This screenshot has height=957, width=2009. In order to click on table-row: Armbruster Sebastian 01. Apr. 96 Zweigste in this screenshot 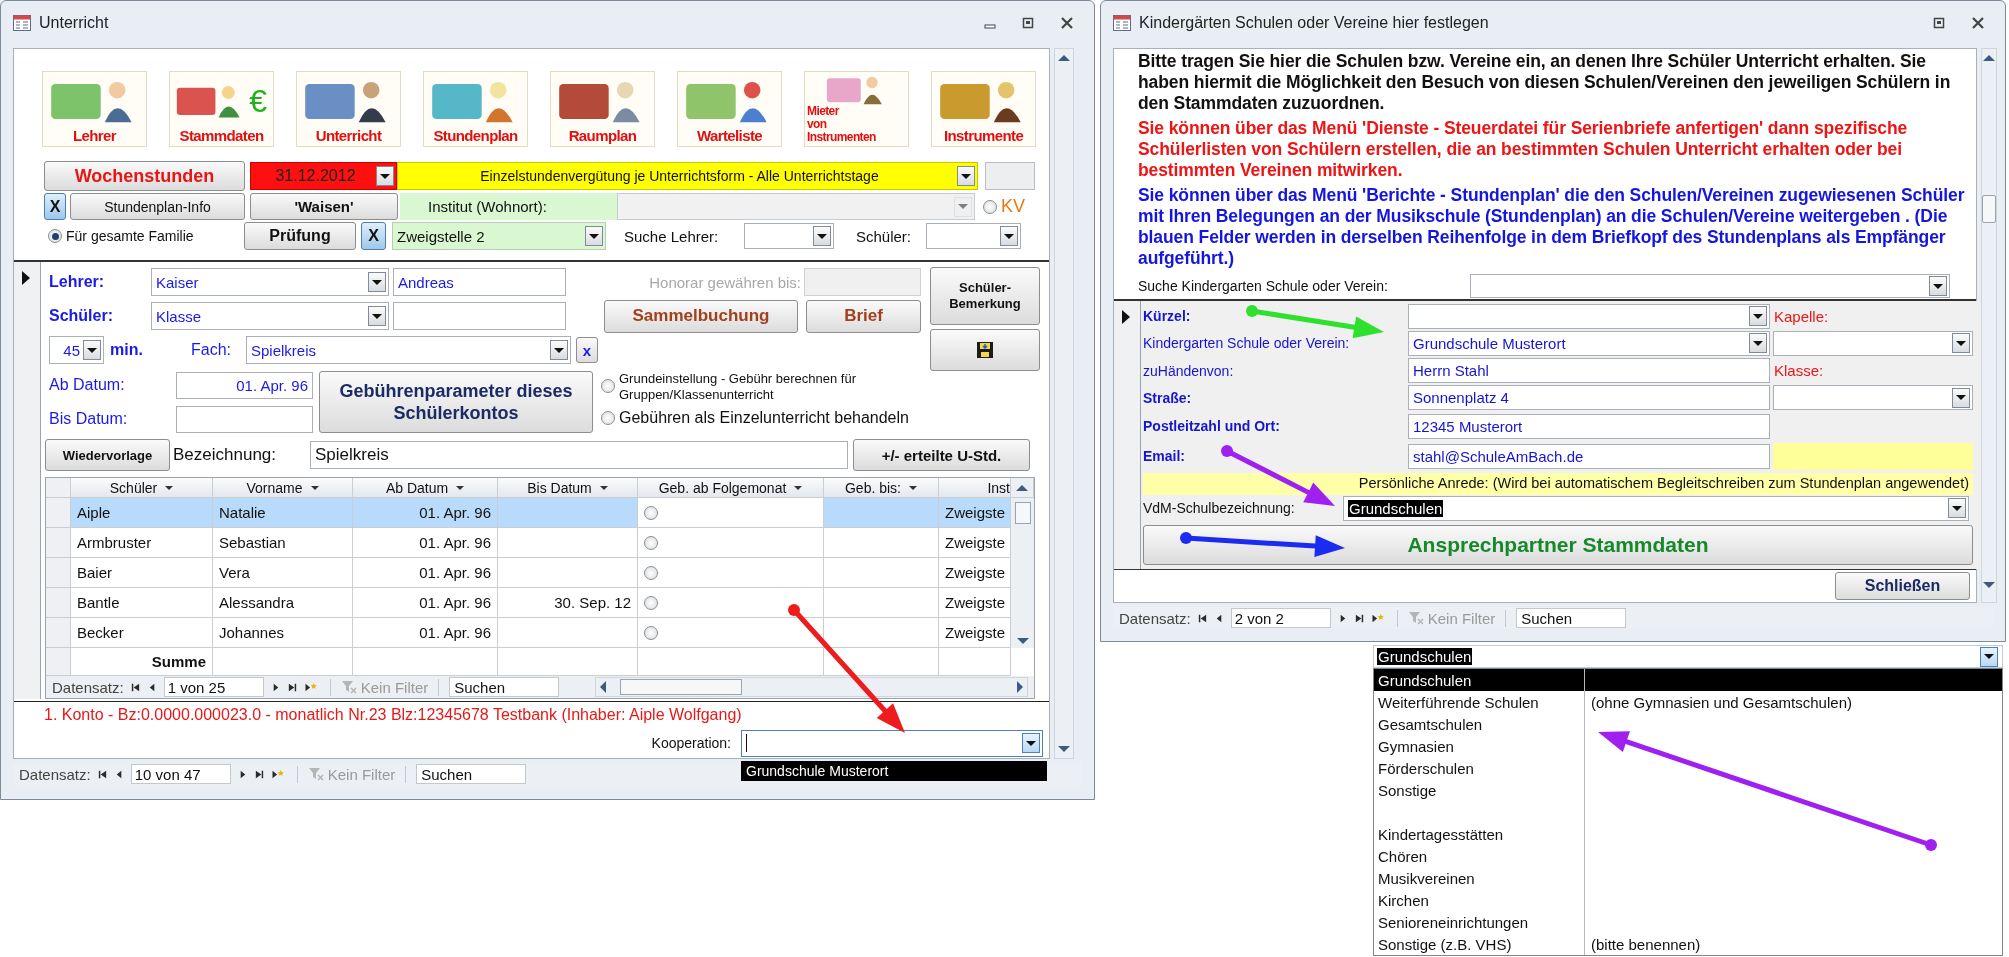, I will do `click(528, 543)`.